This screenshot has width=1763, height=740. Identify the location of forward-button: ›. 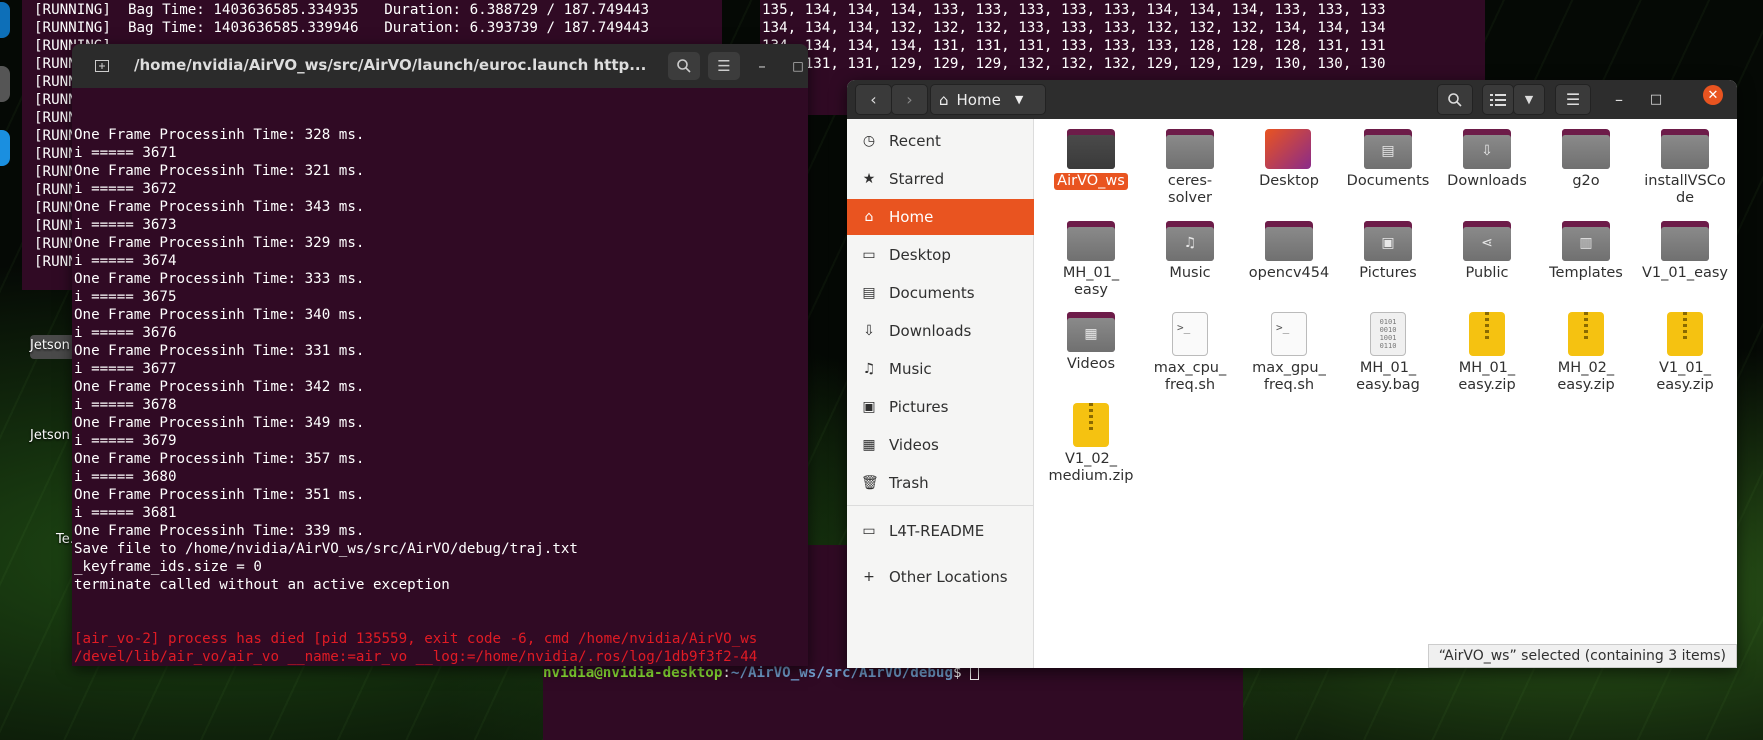
(909, 99).